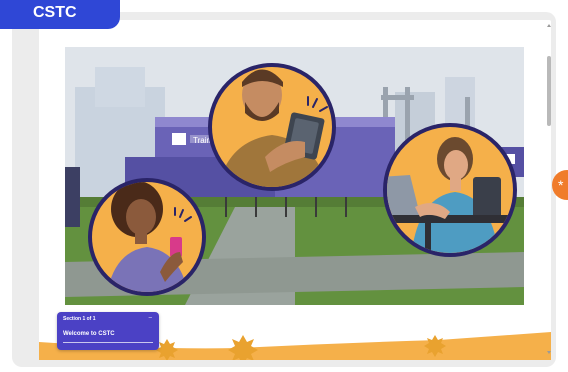 Image resolution: width=568 pixels, height=372 pixels. Describe the element at coordinates (549, 352) in the screenshot. I see `scroll-down-icon` at that location.